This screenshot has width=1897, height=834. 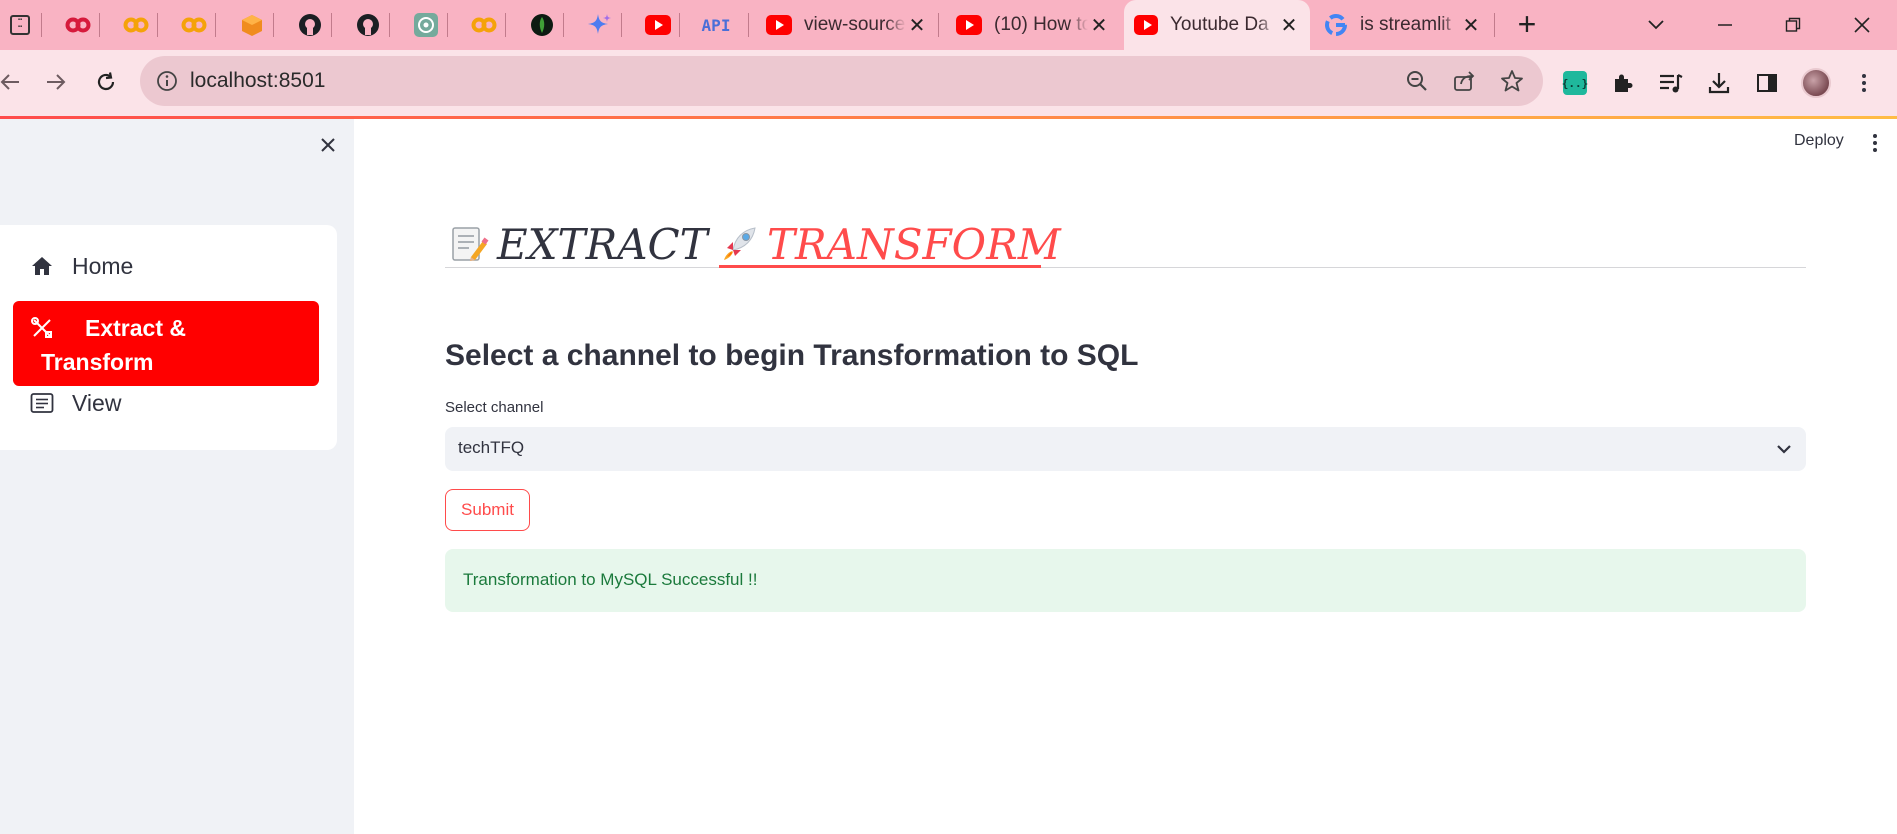 I want to click on chatgpt-icon, so click(x=426, y=25).